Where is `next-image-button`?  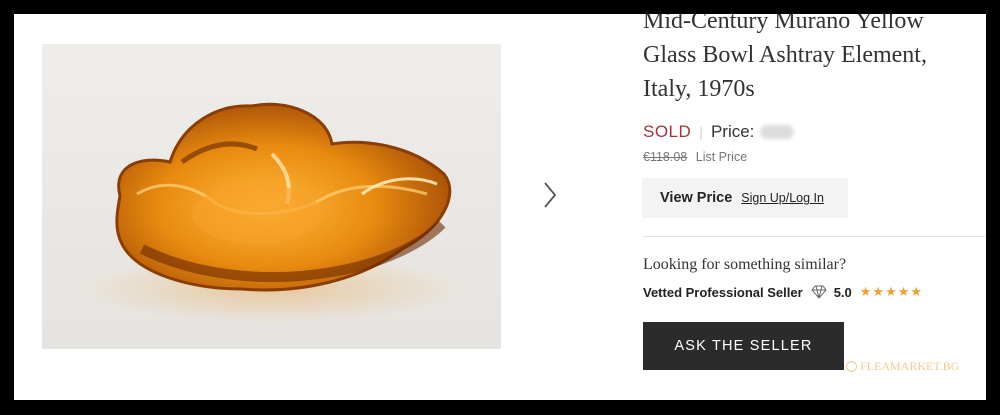
next-image-button is located at coordinates (550, 195).